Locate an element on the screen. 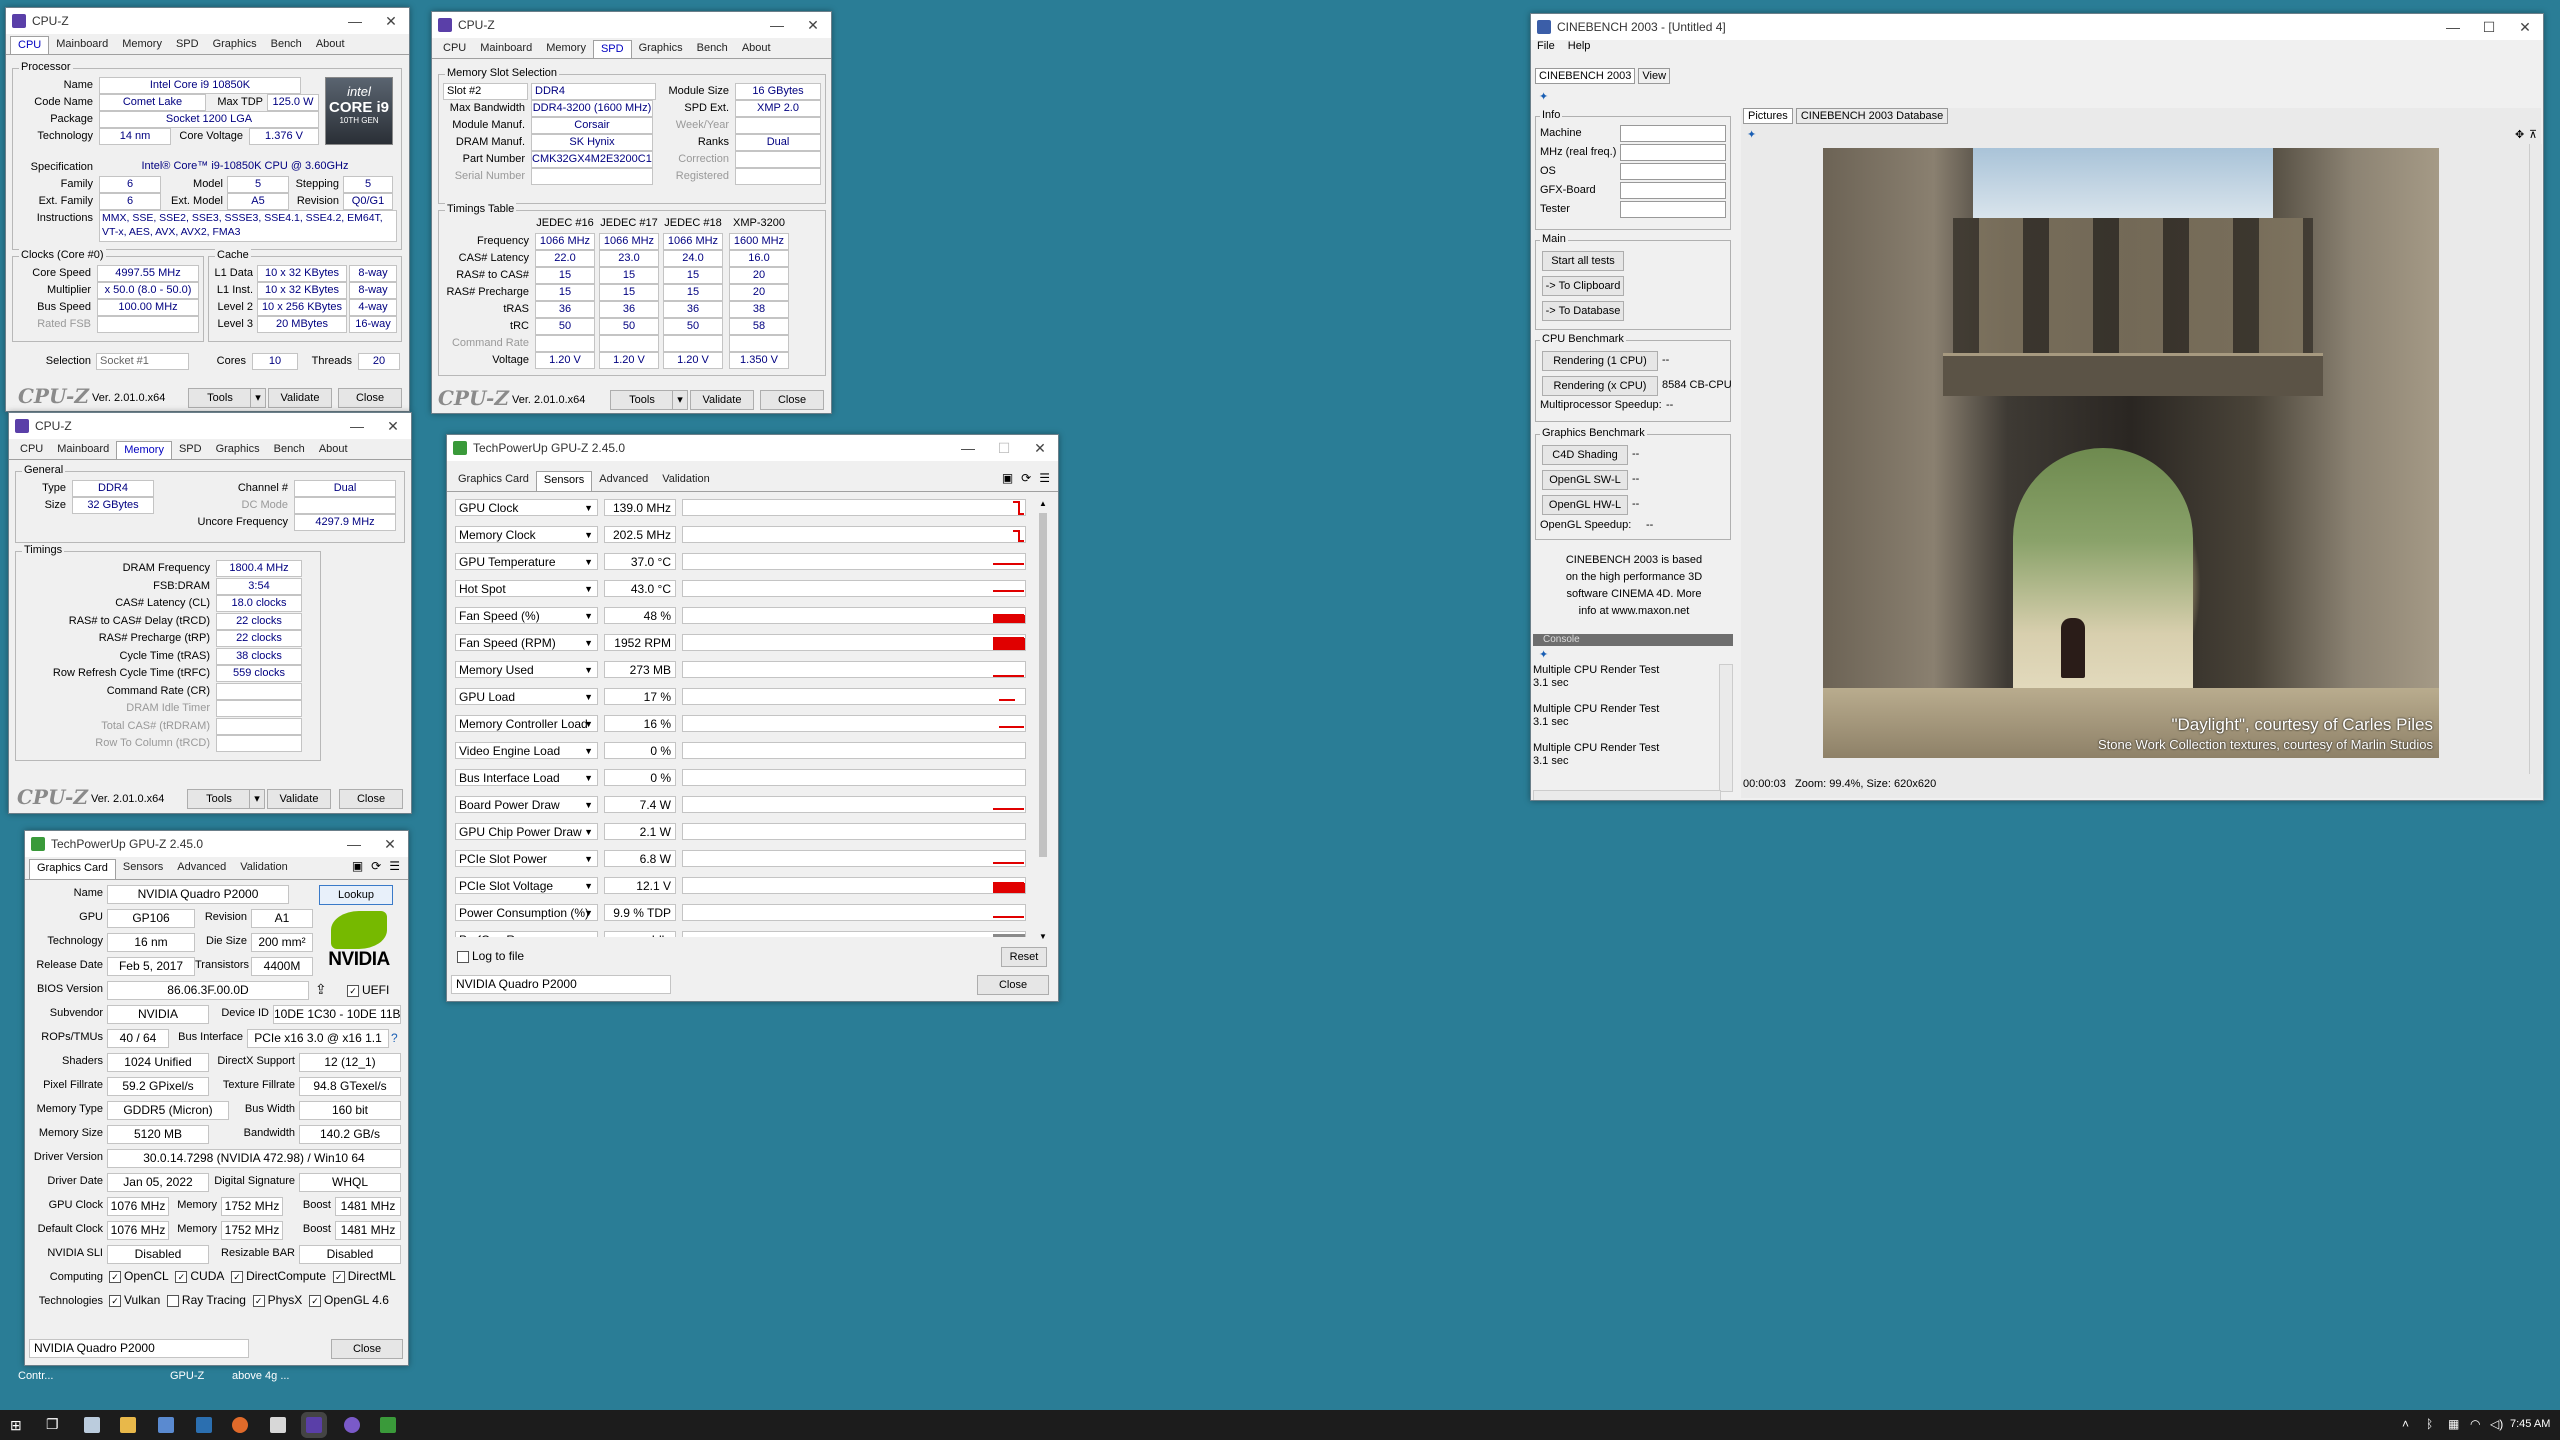 The width and height of the screenshot is (2560, 1440). tab-cinebench: CINEBENCH 2003 is located at coordinates (1585, 76).